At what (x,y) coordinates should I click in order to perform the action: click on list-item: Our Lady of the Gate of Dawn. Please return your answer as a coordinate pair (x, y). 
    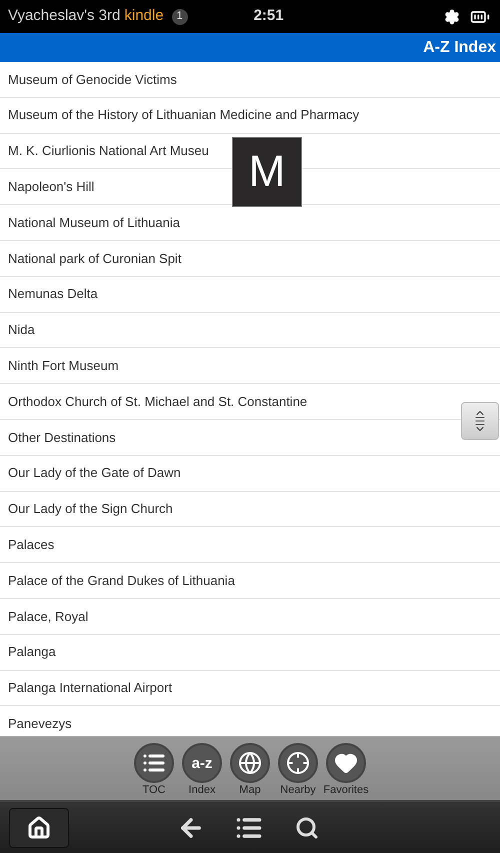
    Looking at the image, I should click on (250, 474).